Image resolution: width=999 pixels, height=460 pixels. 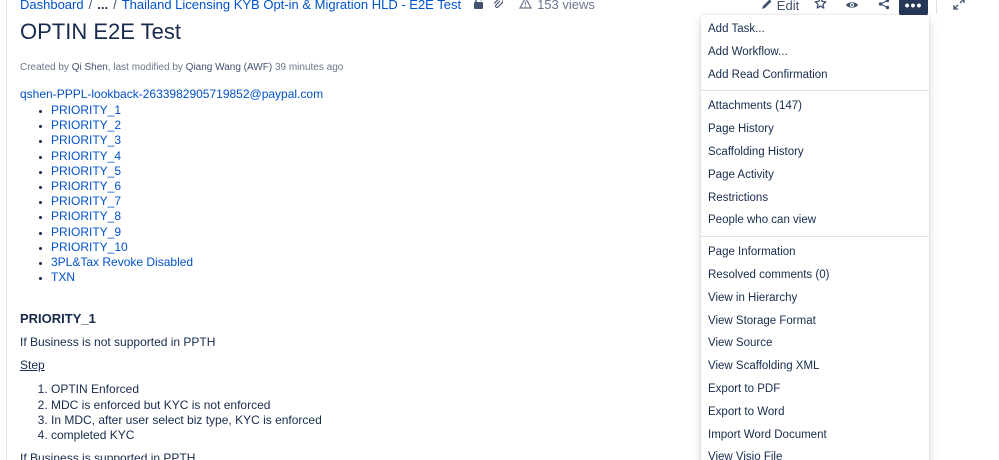 I want to click on paperclip-icon, so click(x=498, y=6).